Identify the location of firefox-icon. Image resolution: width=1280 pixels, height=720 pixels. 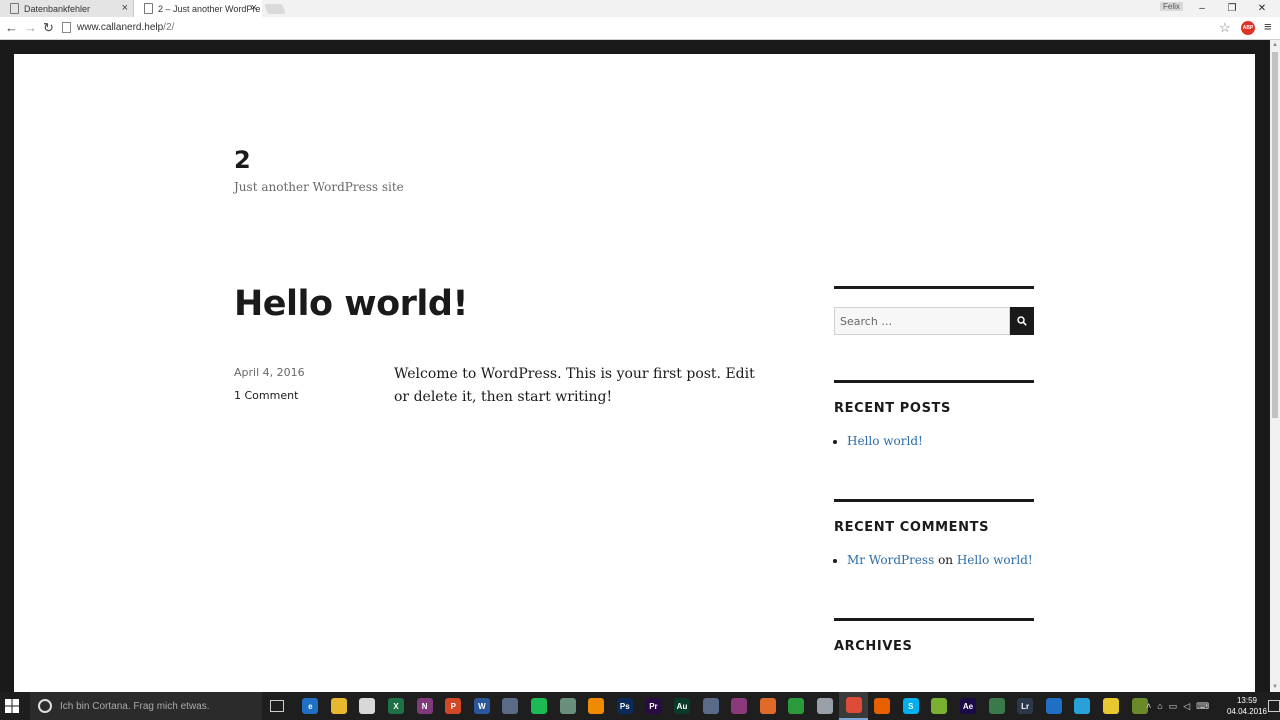
(882, 706).